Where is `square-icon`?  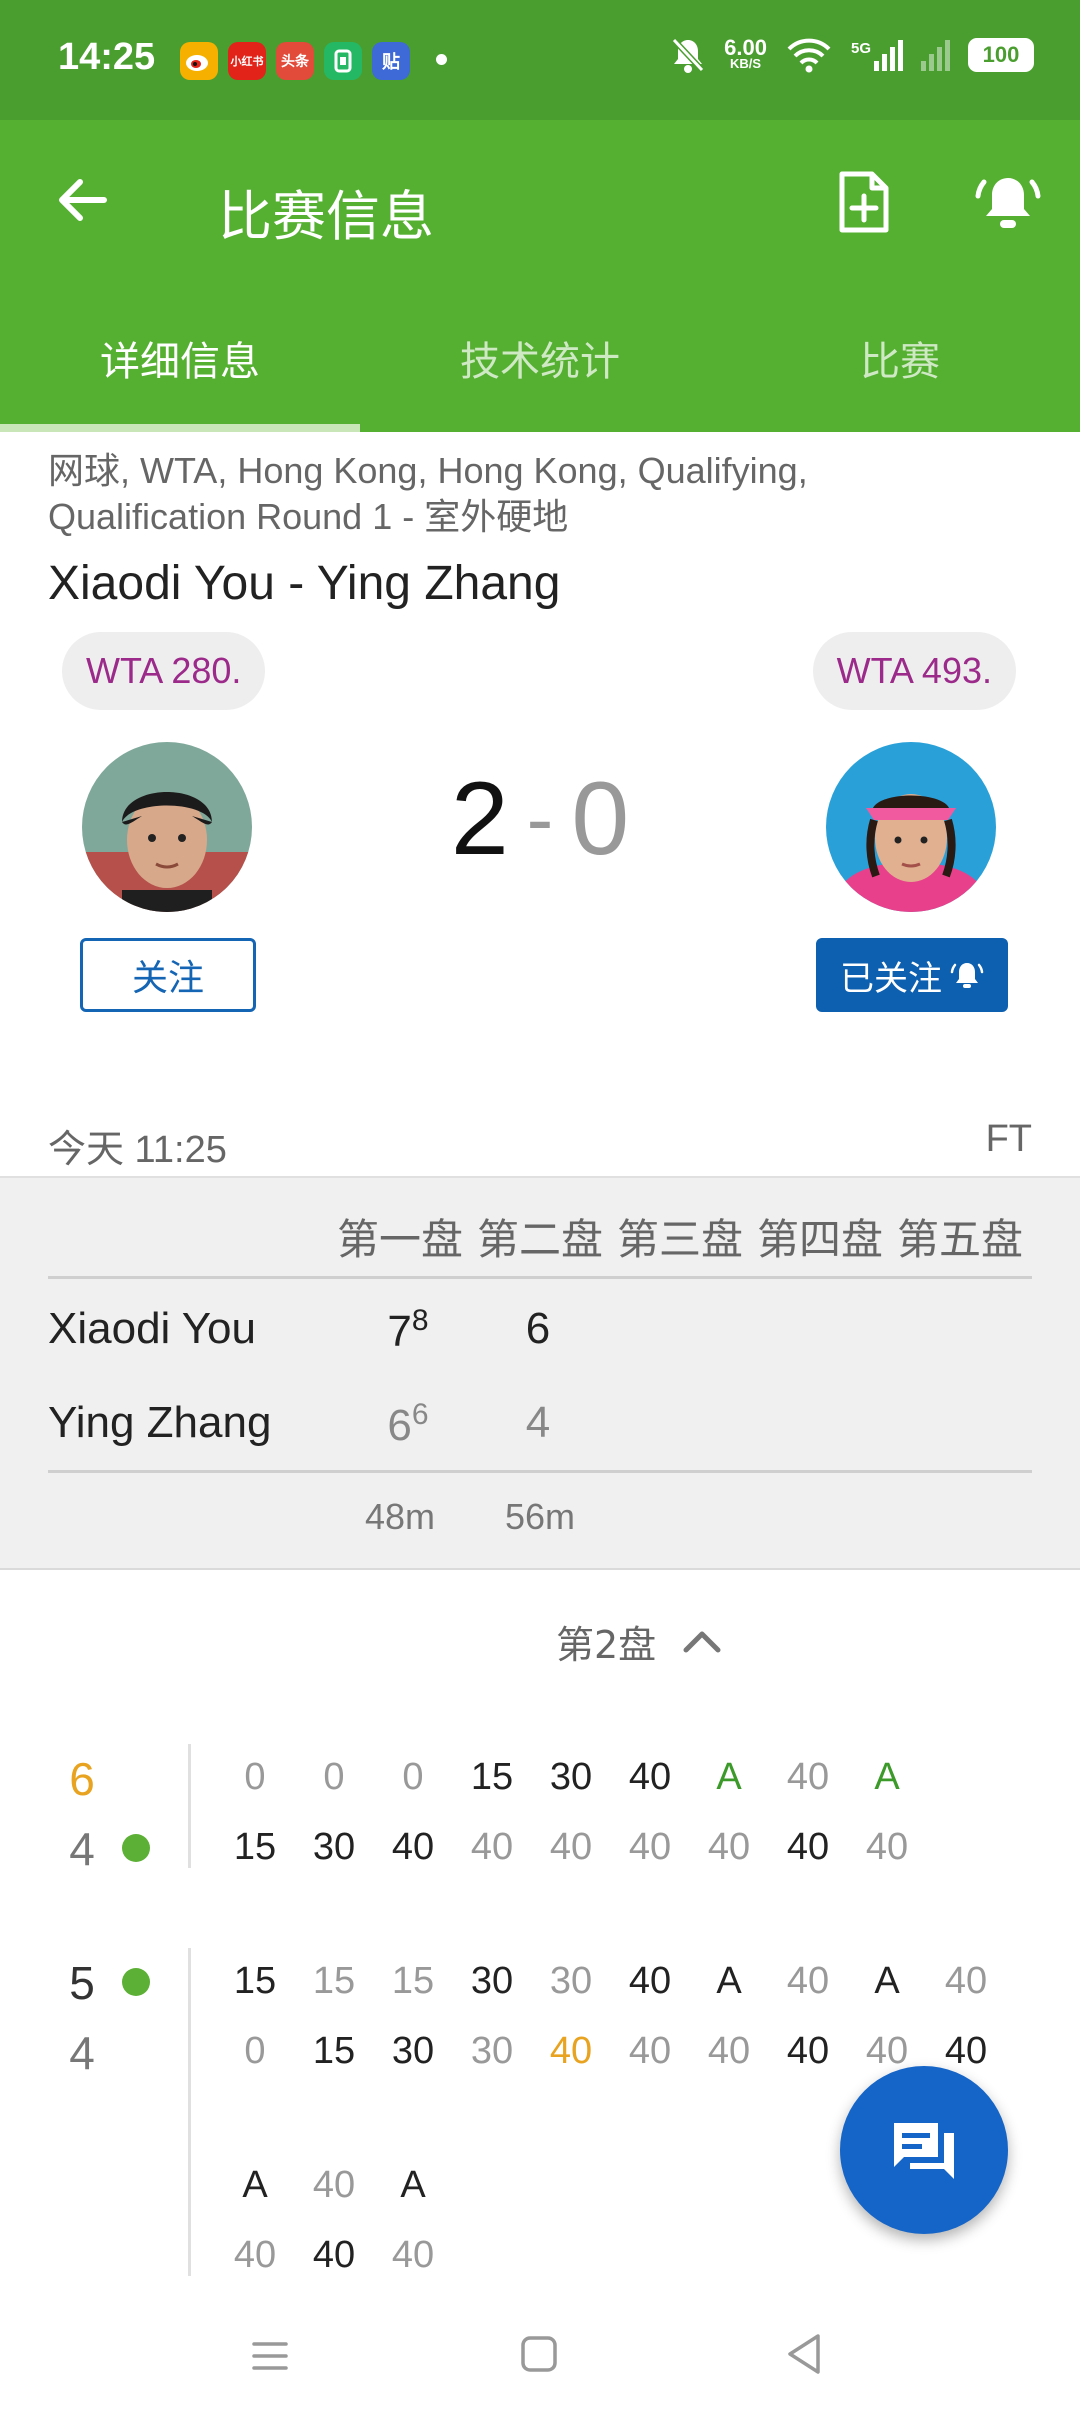 square-icon is located at coordinates (539, 2354).